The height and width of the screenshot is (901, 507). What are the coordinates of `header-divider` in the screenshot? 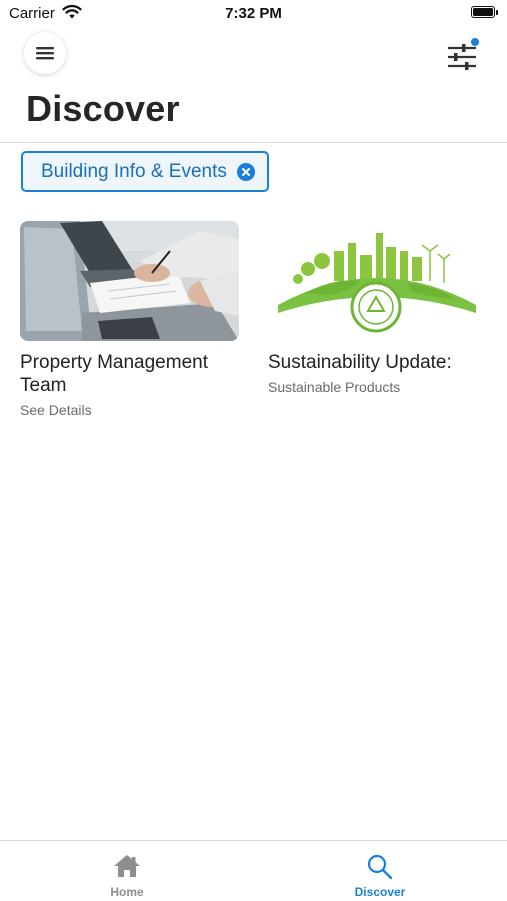 It's located at (253, 142).